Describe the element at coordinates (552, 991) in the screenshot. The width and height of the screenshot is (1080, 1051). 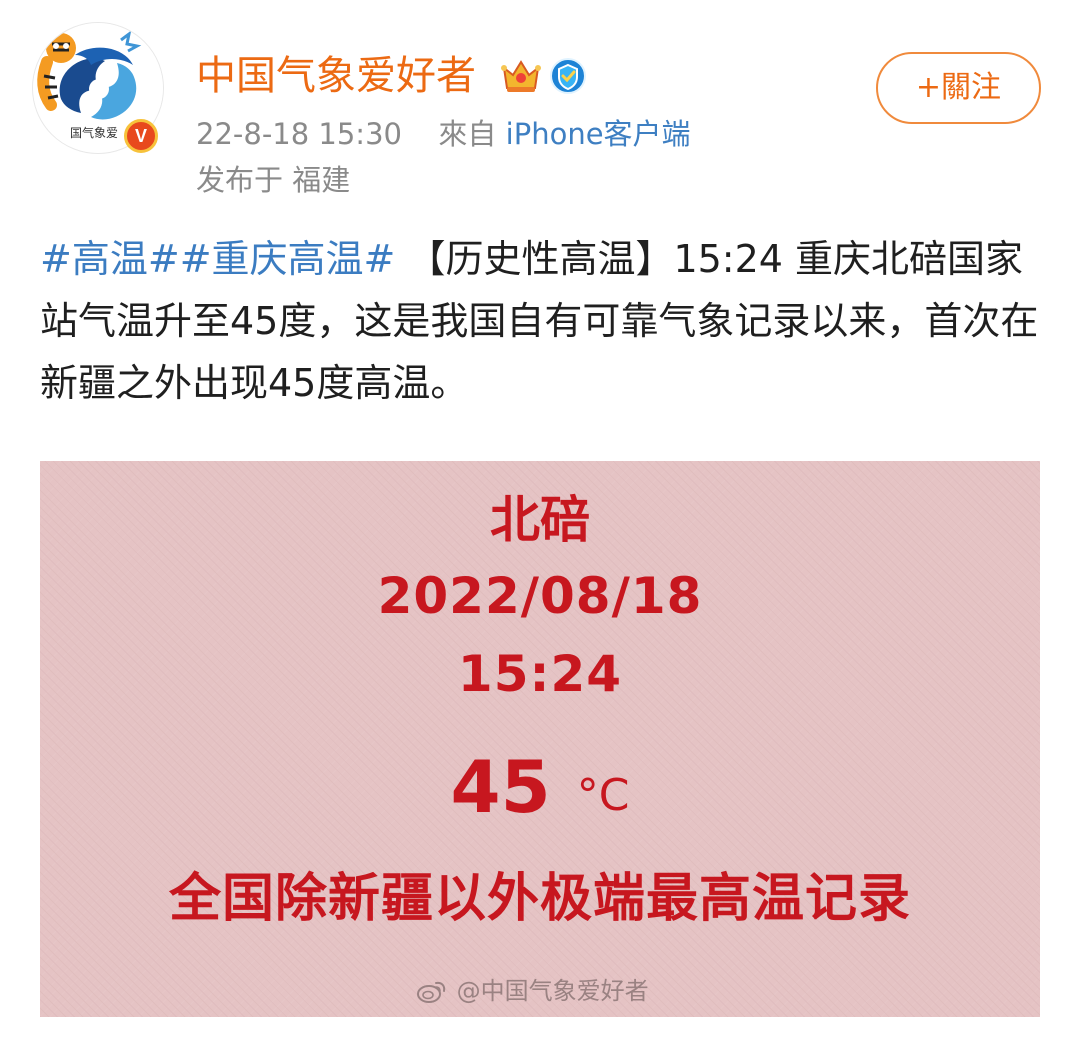
I see `watermark-text: @中国气象爱好者` at that location.